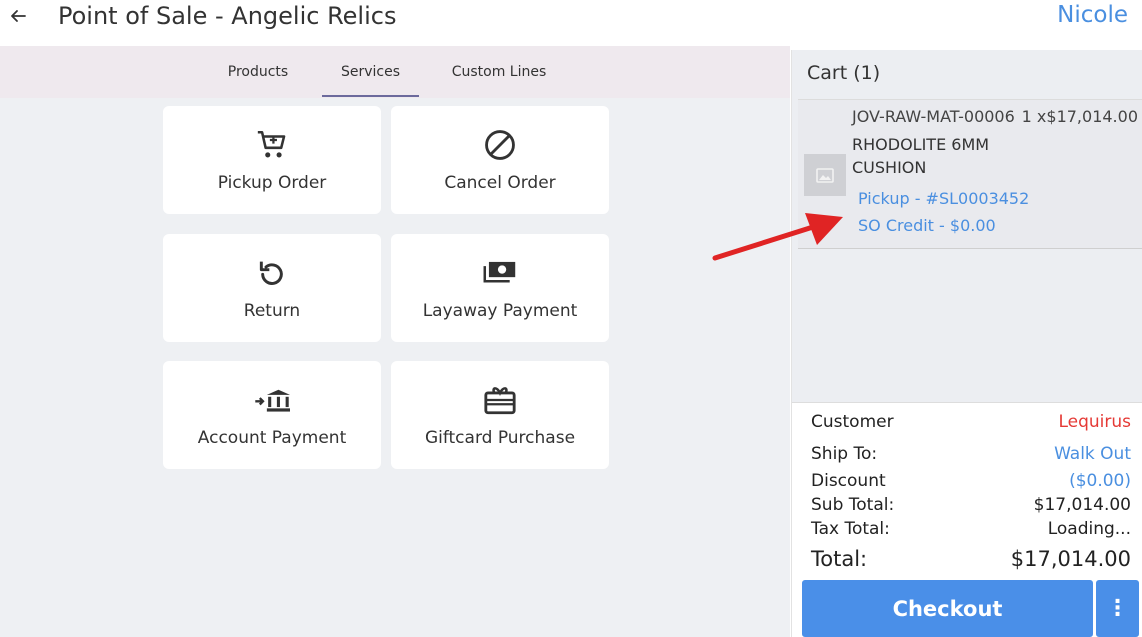 This screenshot has height=637, width=1142. Describe the element at coordinates (272, 183) in the screenshot. I see `tile-label: Pickup Order` at that location.